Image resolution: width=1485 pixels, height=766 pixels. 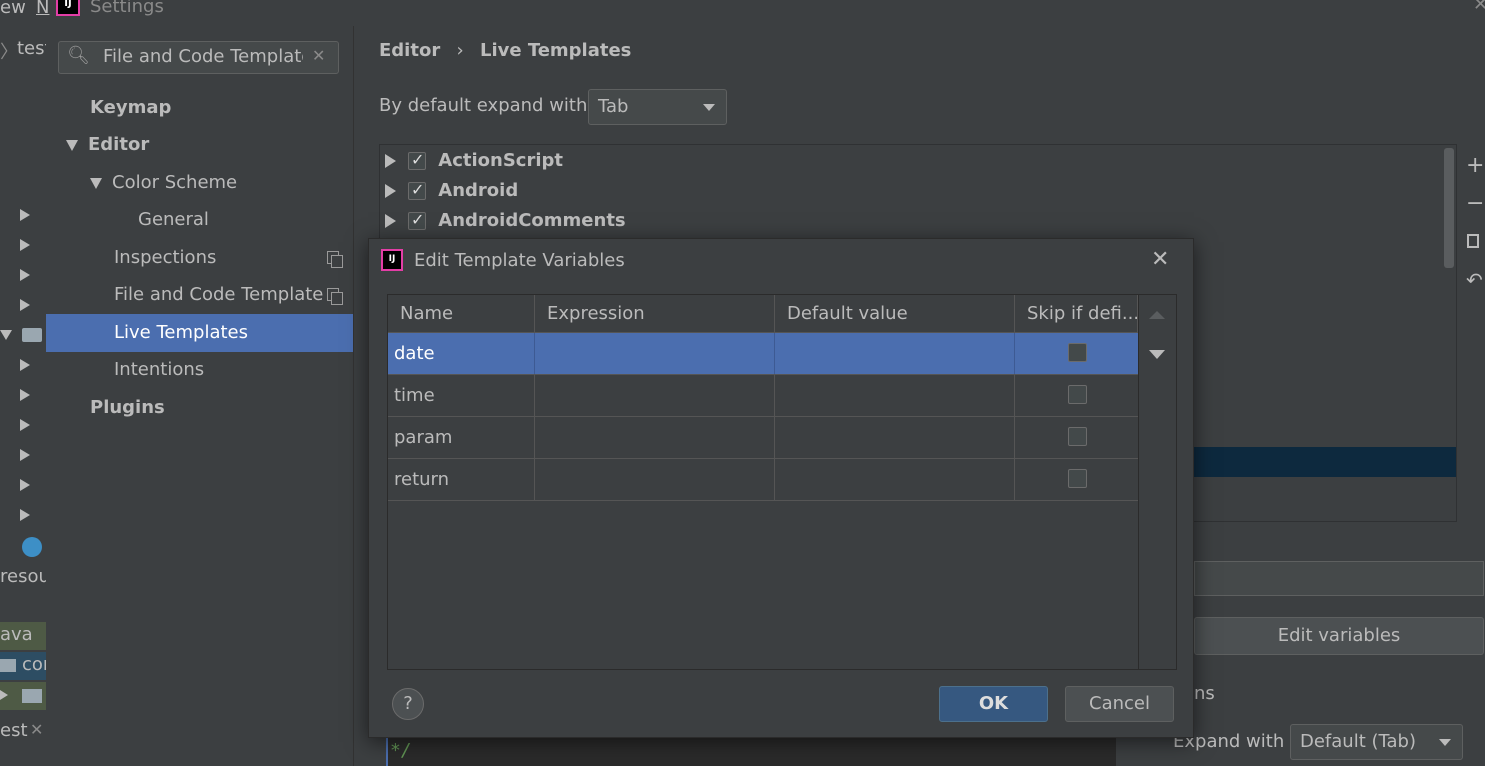 I want to click on column-header-name: Name, so click(x=461, y=314).